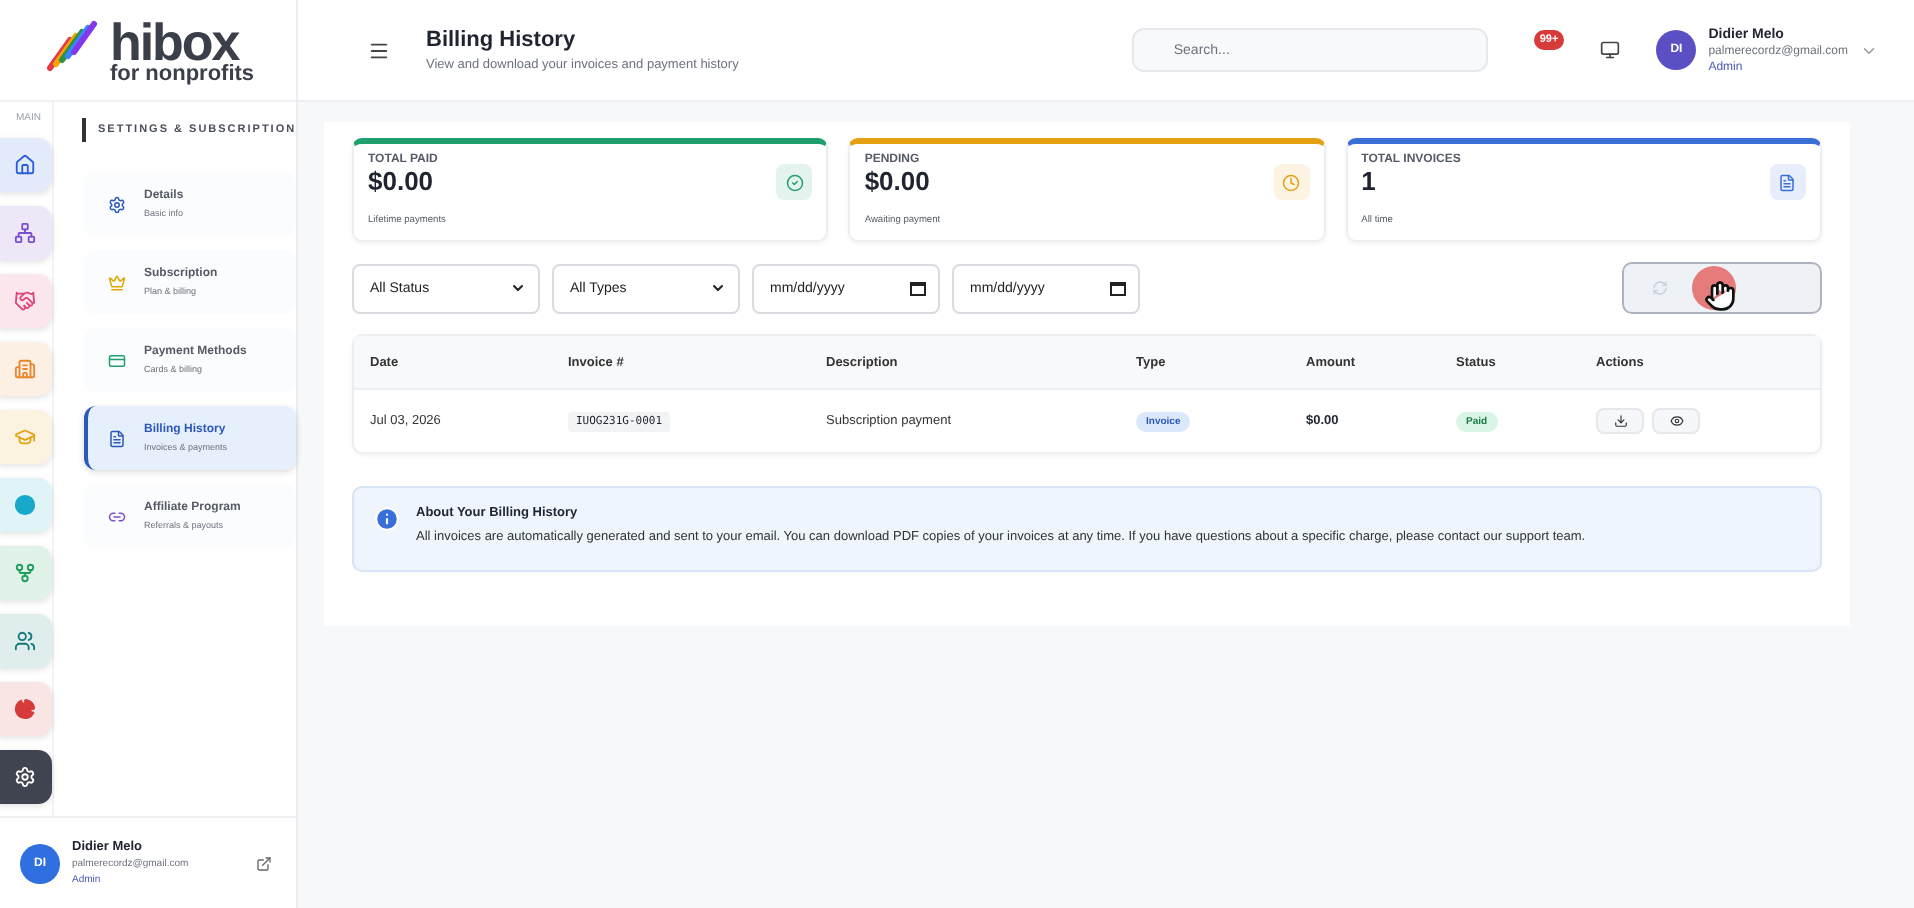  I want to click on download-button, so click(1620, 421).